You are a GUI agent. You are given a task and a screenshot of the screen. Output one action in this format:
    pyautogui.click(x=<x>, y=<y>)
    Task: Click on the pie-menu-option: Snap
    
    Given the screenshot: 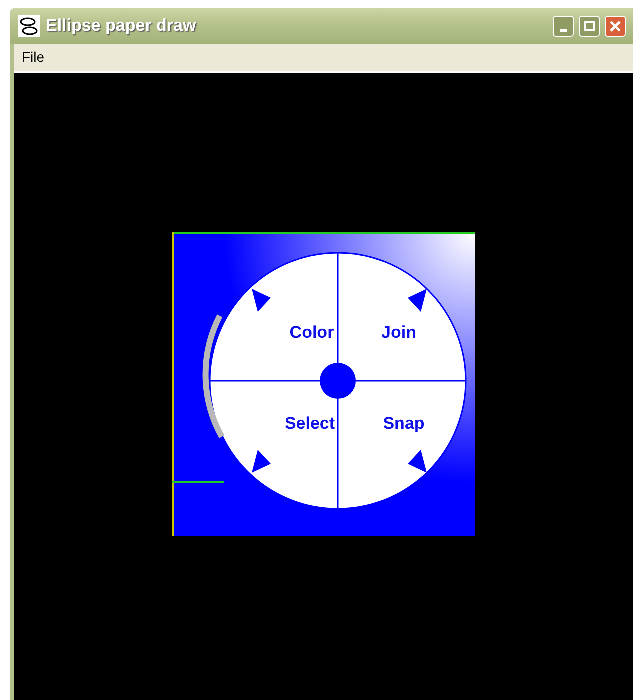 What is the action you would take?
    pyautogui.click(x=404, y=423)
    